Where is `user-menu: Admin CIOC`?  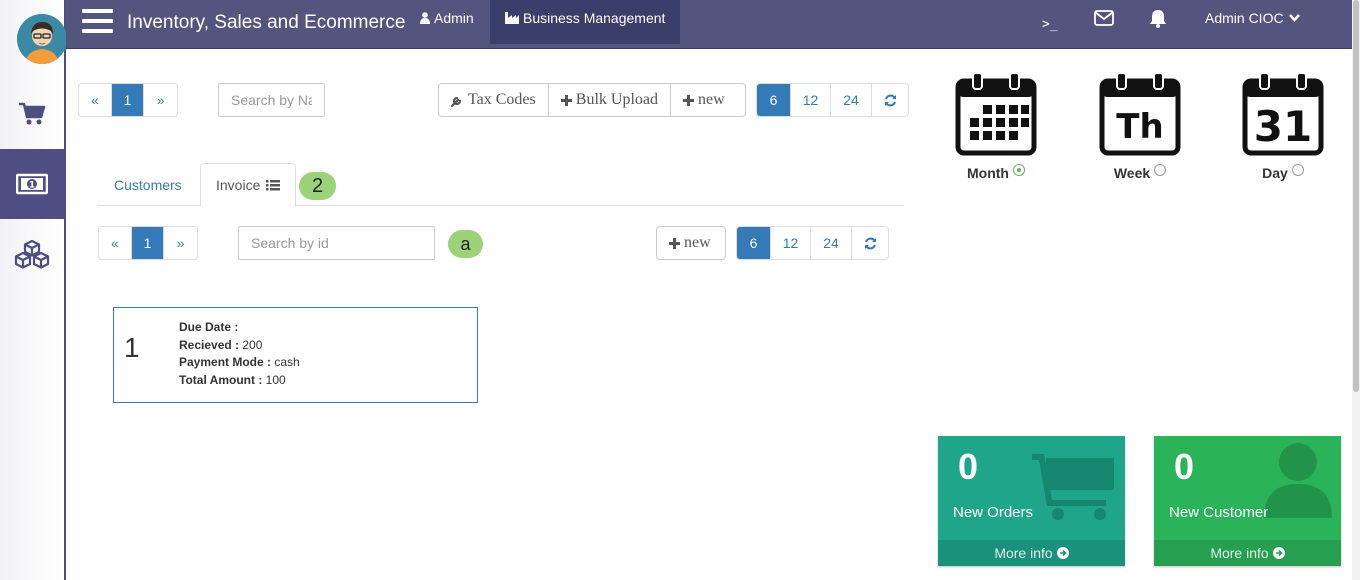
user-menu: Admin CIOC is located at coordinates (1252, 18).